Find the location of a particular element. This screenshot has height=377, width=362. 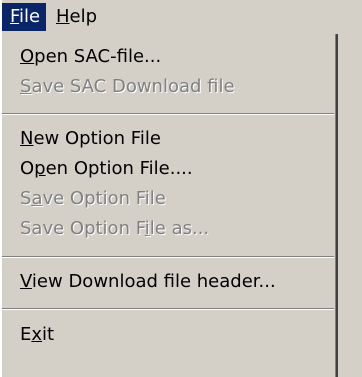

open-option-file-label-pre: O is located at coordinates (27, 168).